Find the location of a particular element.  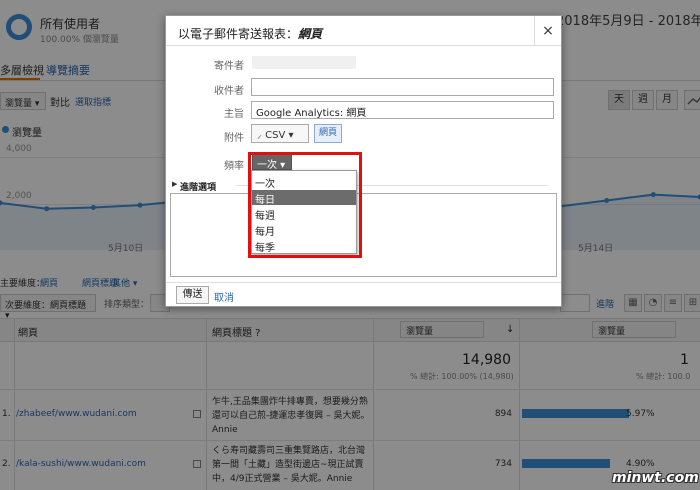

expand-triangle-icon: ▶ is located at coordinates (174, 184).